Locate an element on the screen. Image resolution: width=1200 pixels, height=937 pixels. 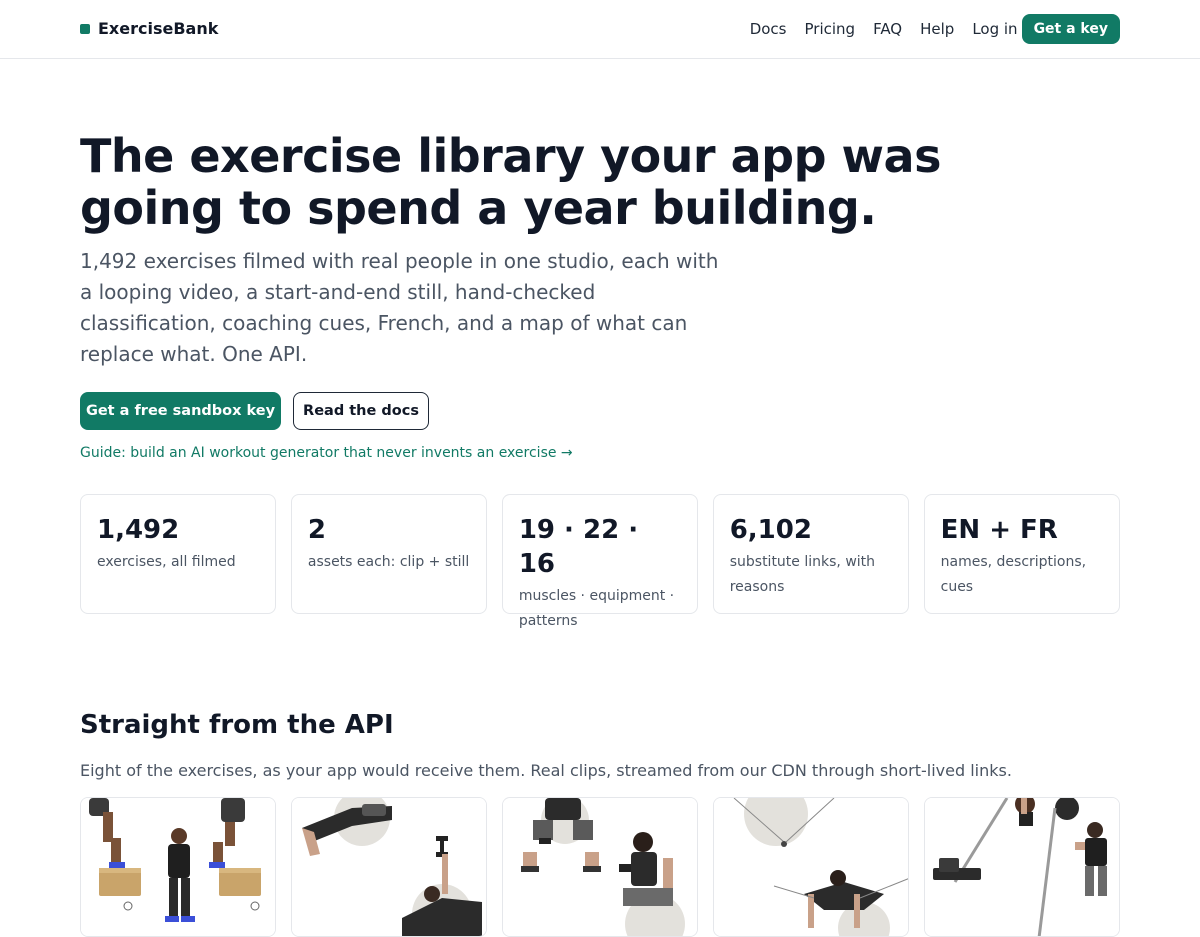
stat-value: EN + FR is located at coordinates (999, 530).